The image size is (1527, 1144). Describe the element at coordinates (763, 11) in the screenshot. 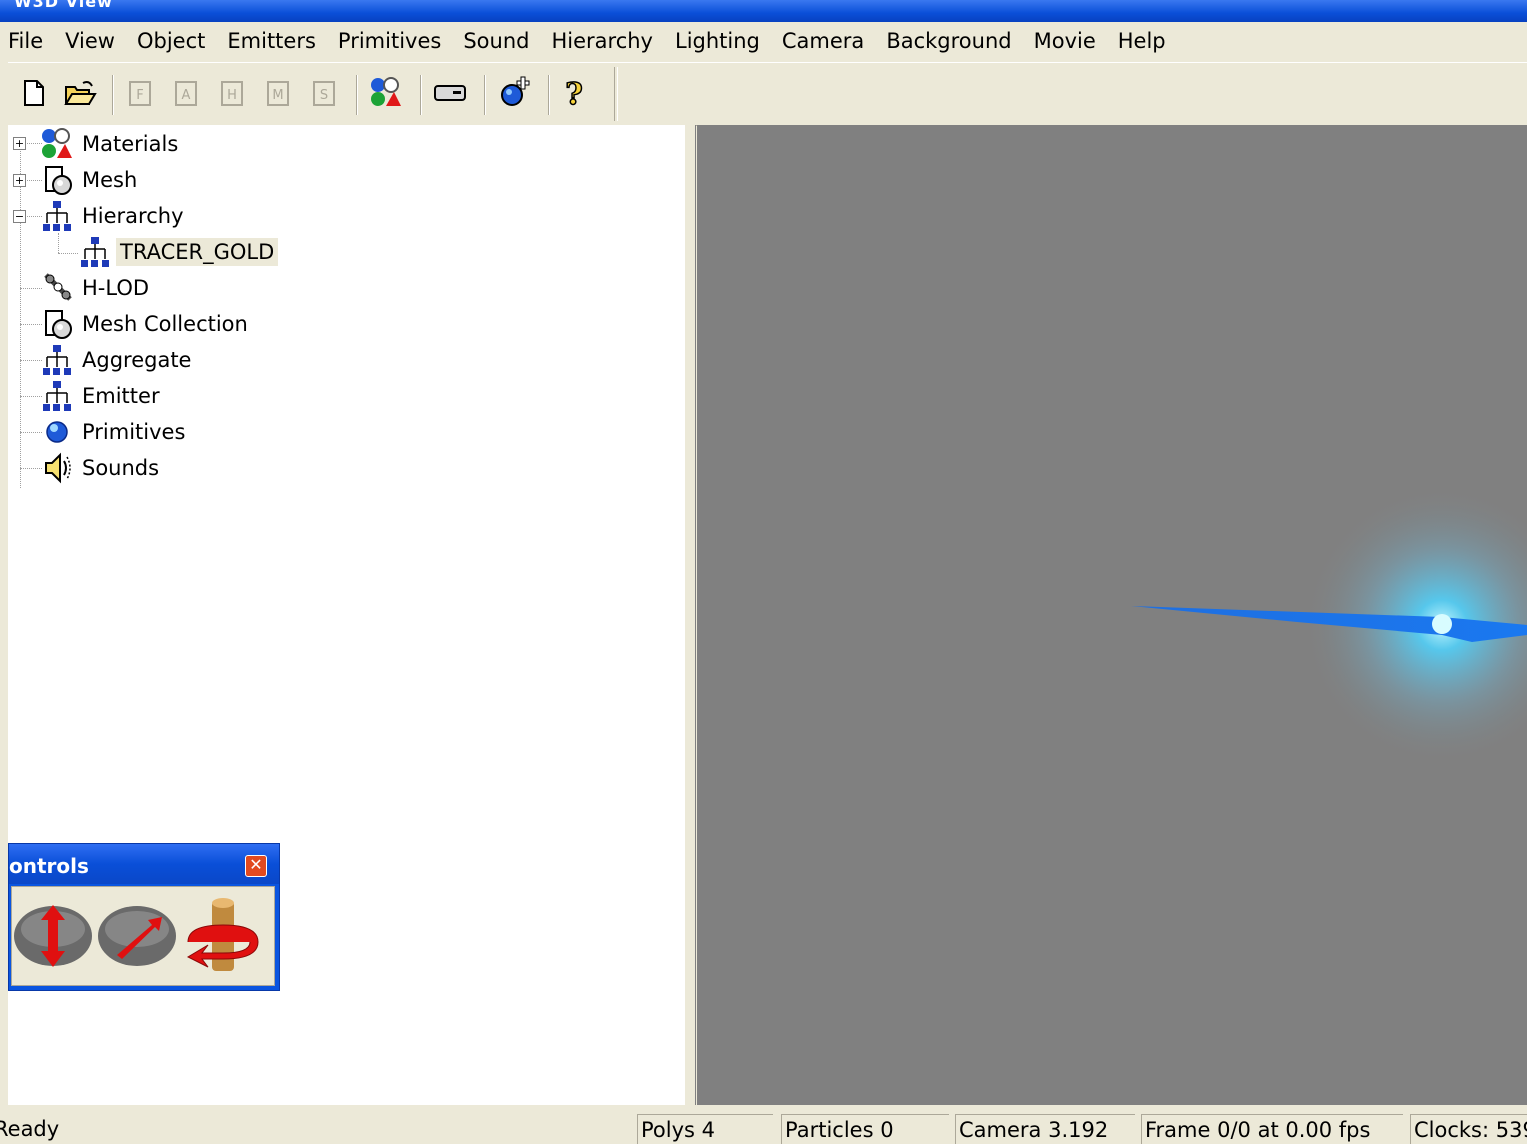

I see `title-bar: W3D View` at that location.